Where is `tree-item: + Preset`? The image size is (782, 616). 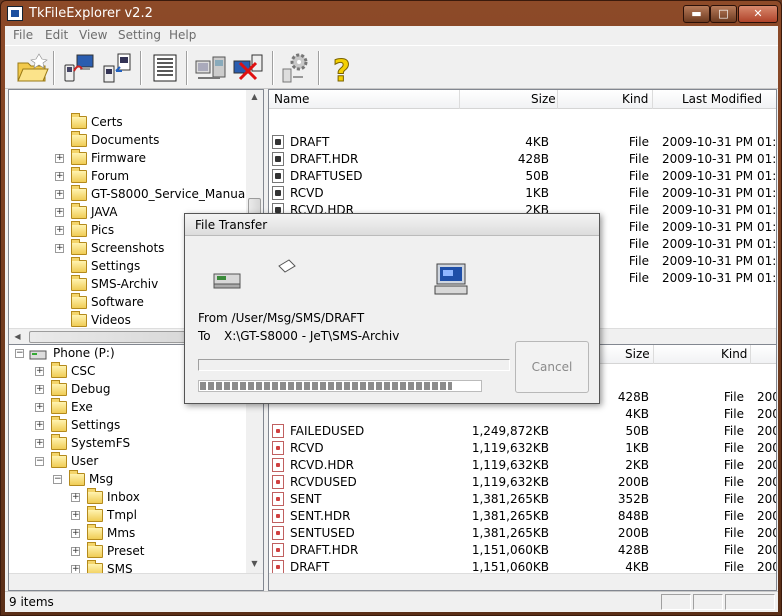 tree-item: + Preset is located at coordinates (127, 551).